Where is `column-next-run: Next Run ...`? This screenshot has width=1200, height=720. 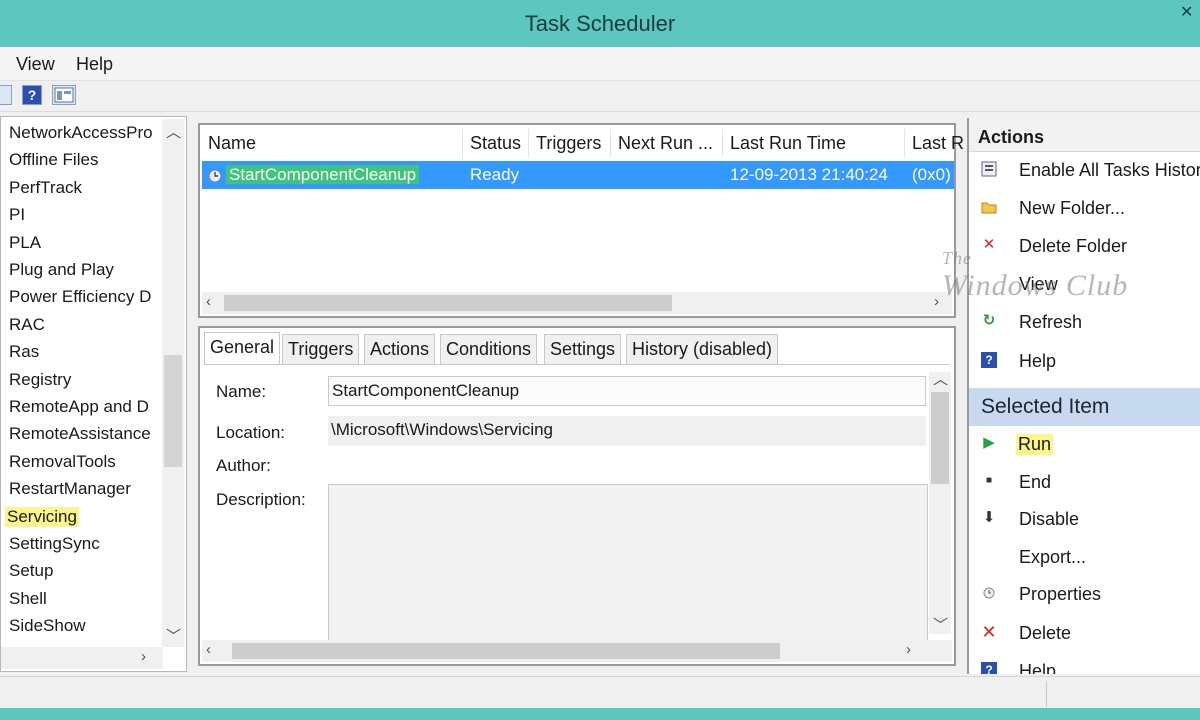
column-next-run: Next Run ... is located at coordinates (665, 143).